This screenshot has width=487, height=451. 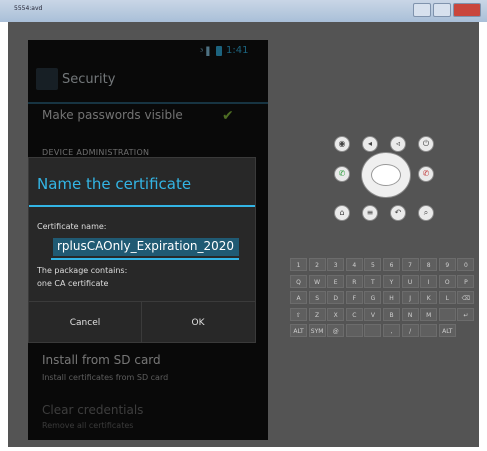 What do you see at coordinates (298, 264) in the screenshot?
I see `key-row1-0: 1` at bounding box center [298, 264].